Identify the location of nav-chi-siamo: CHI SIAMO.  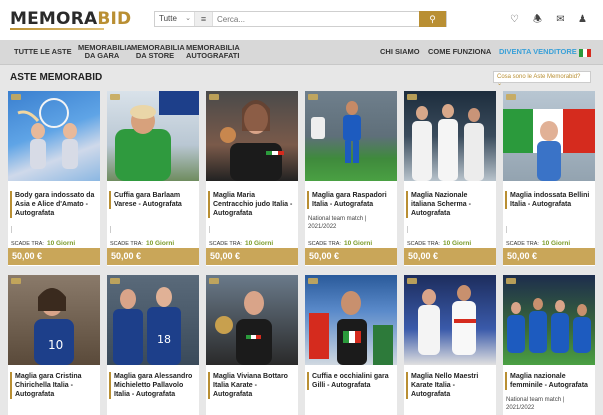
(400, 52).